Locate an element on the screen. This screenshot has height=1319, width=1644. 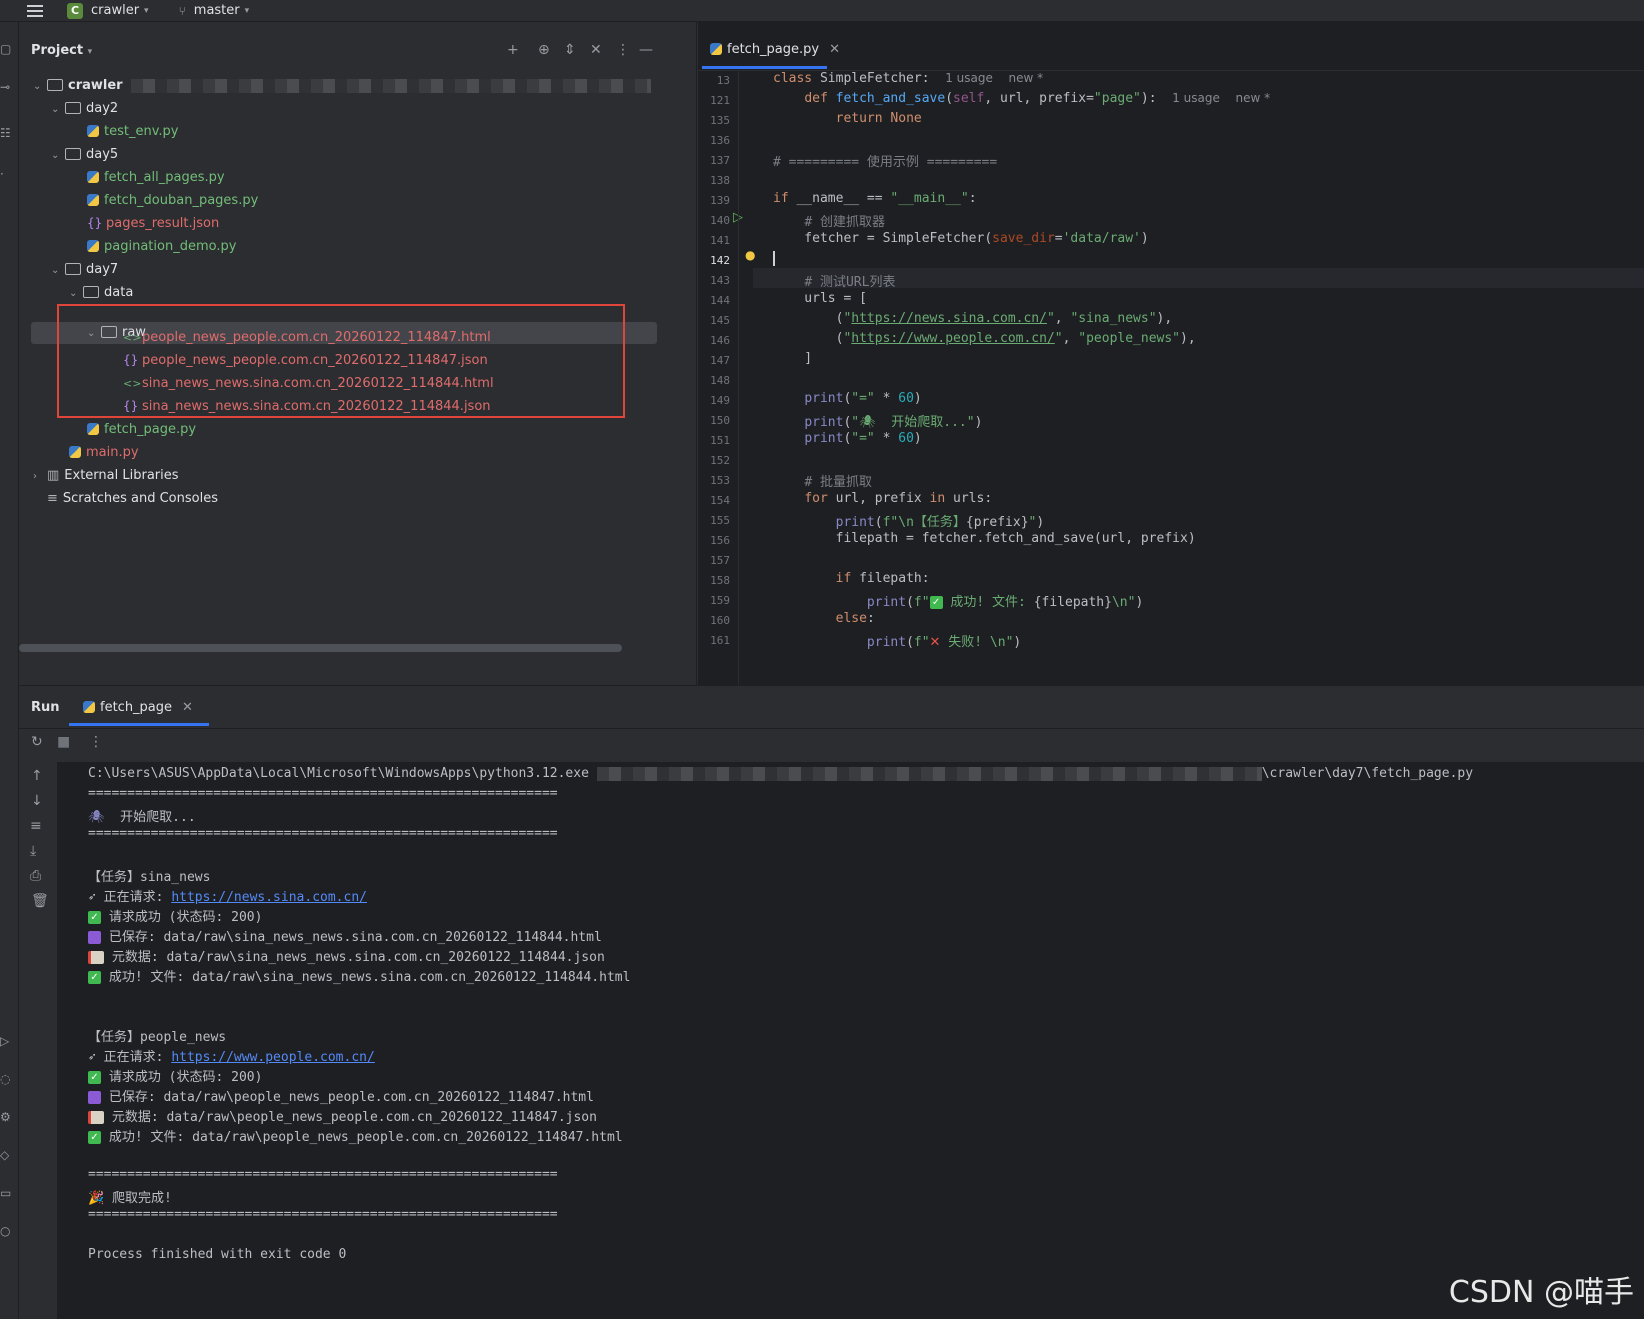
code-line: urls = [ is located at coordinates (820, 298).